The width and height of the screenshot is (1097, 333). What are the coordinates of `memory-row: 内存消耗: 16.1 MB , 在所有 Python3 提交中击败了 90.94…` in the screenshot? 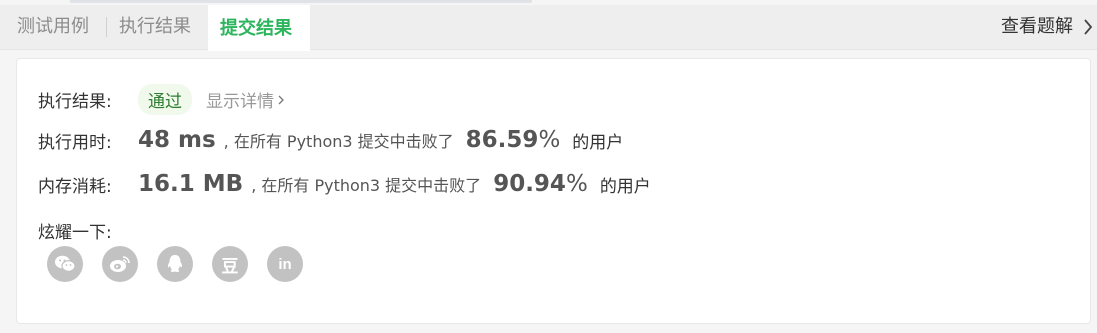 It's located at (344, 184).